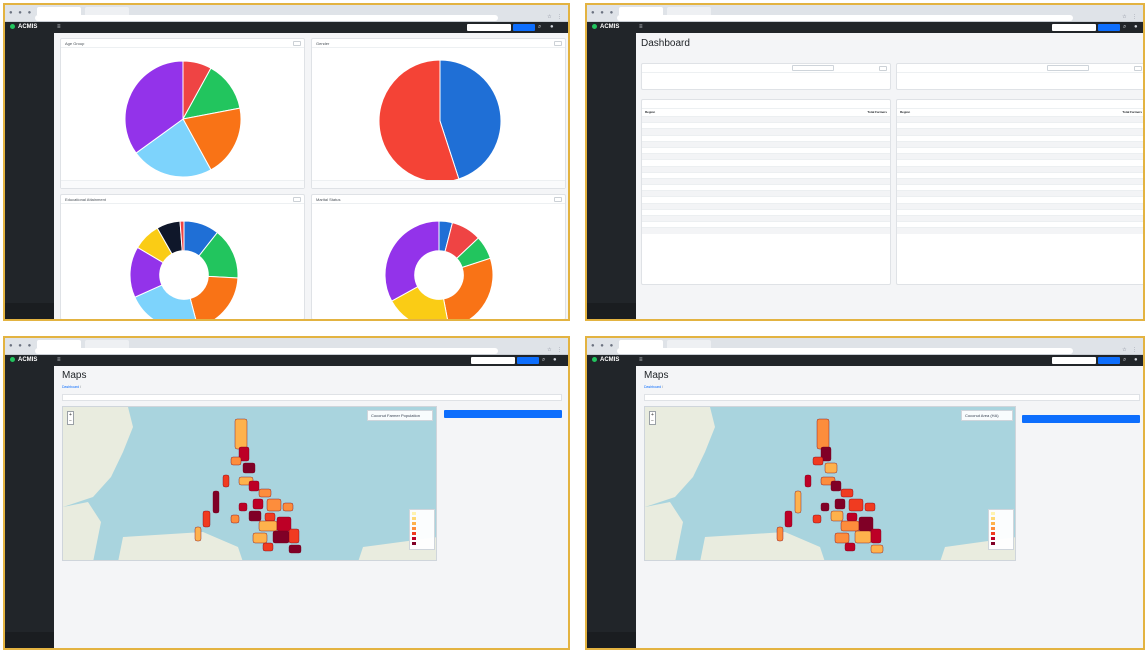  Describe the element at coordinates (1081, 419) in the screenshot. I see `secondary-map-button` at that location.